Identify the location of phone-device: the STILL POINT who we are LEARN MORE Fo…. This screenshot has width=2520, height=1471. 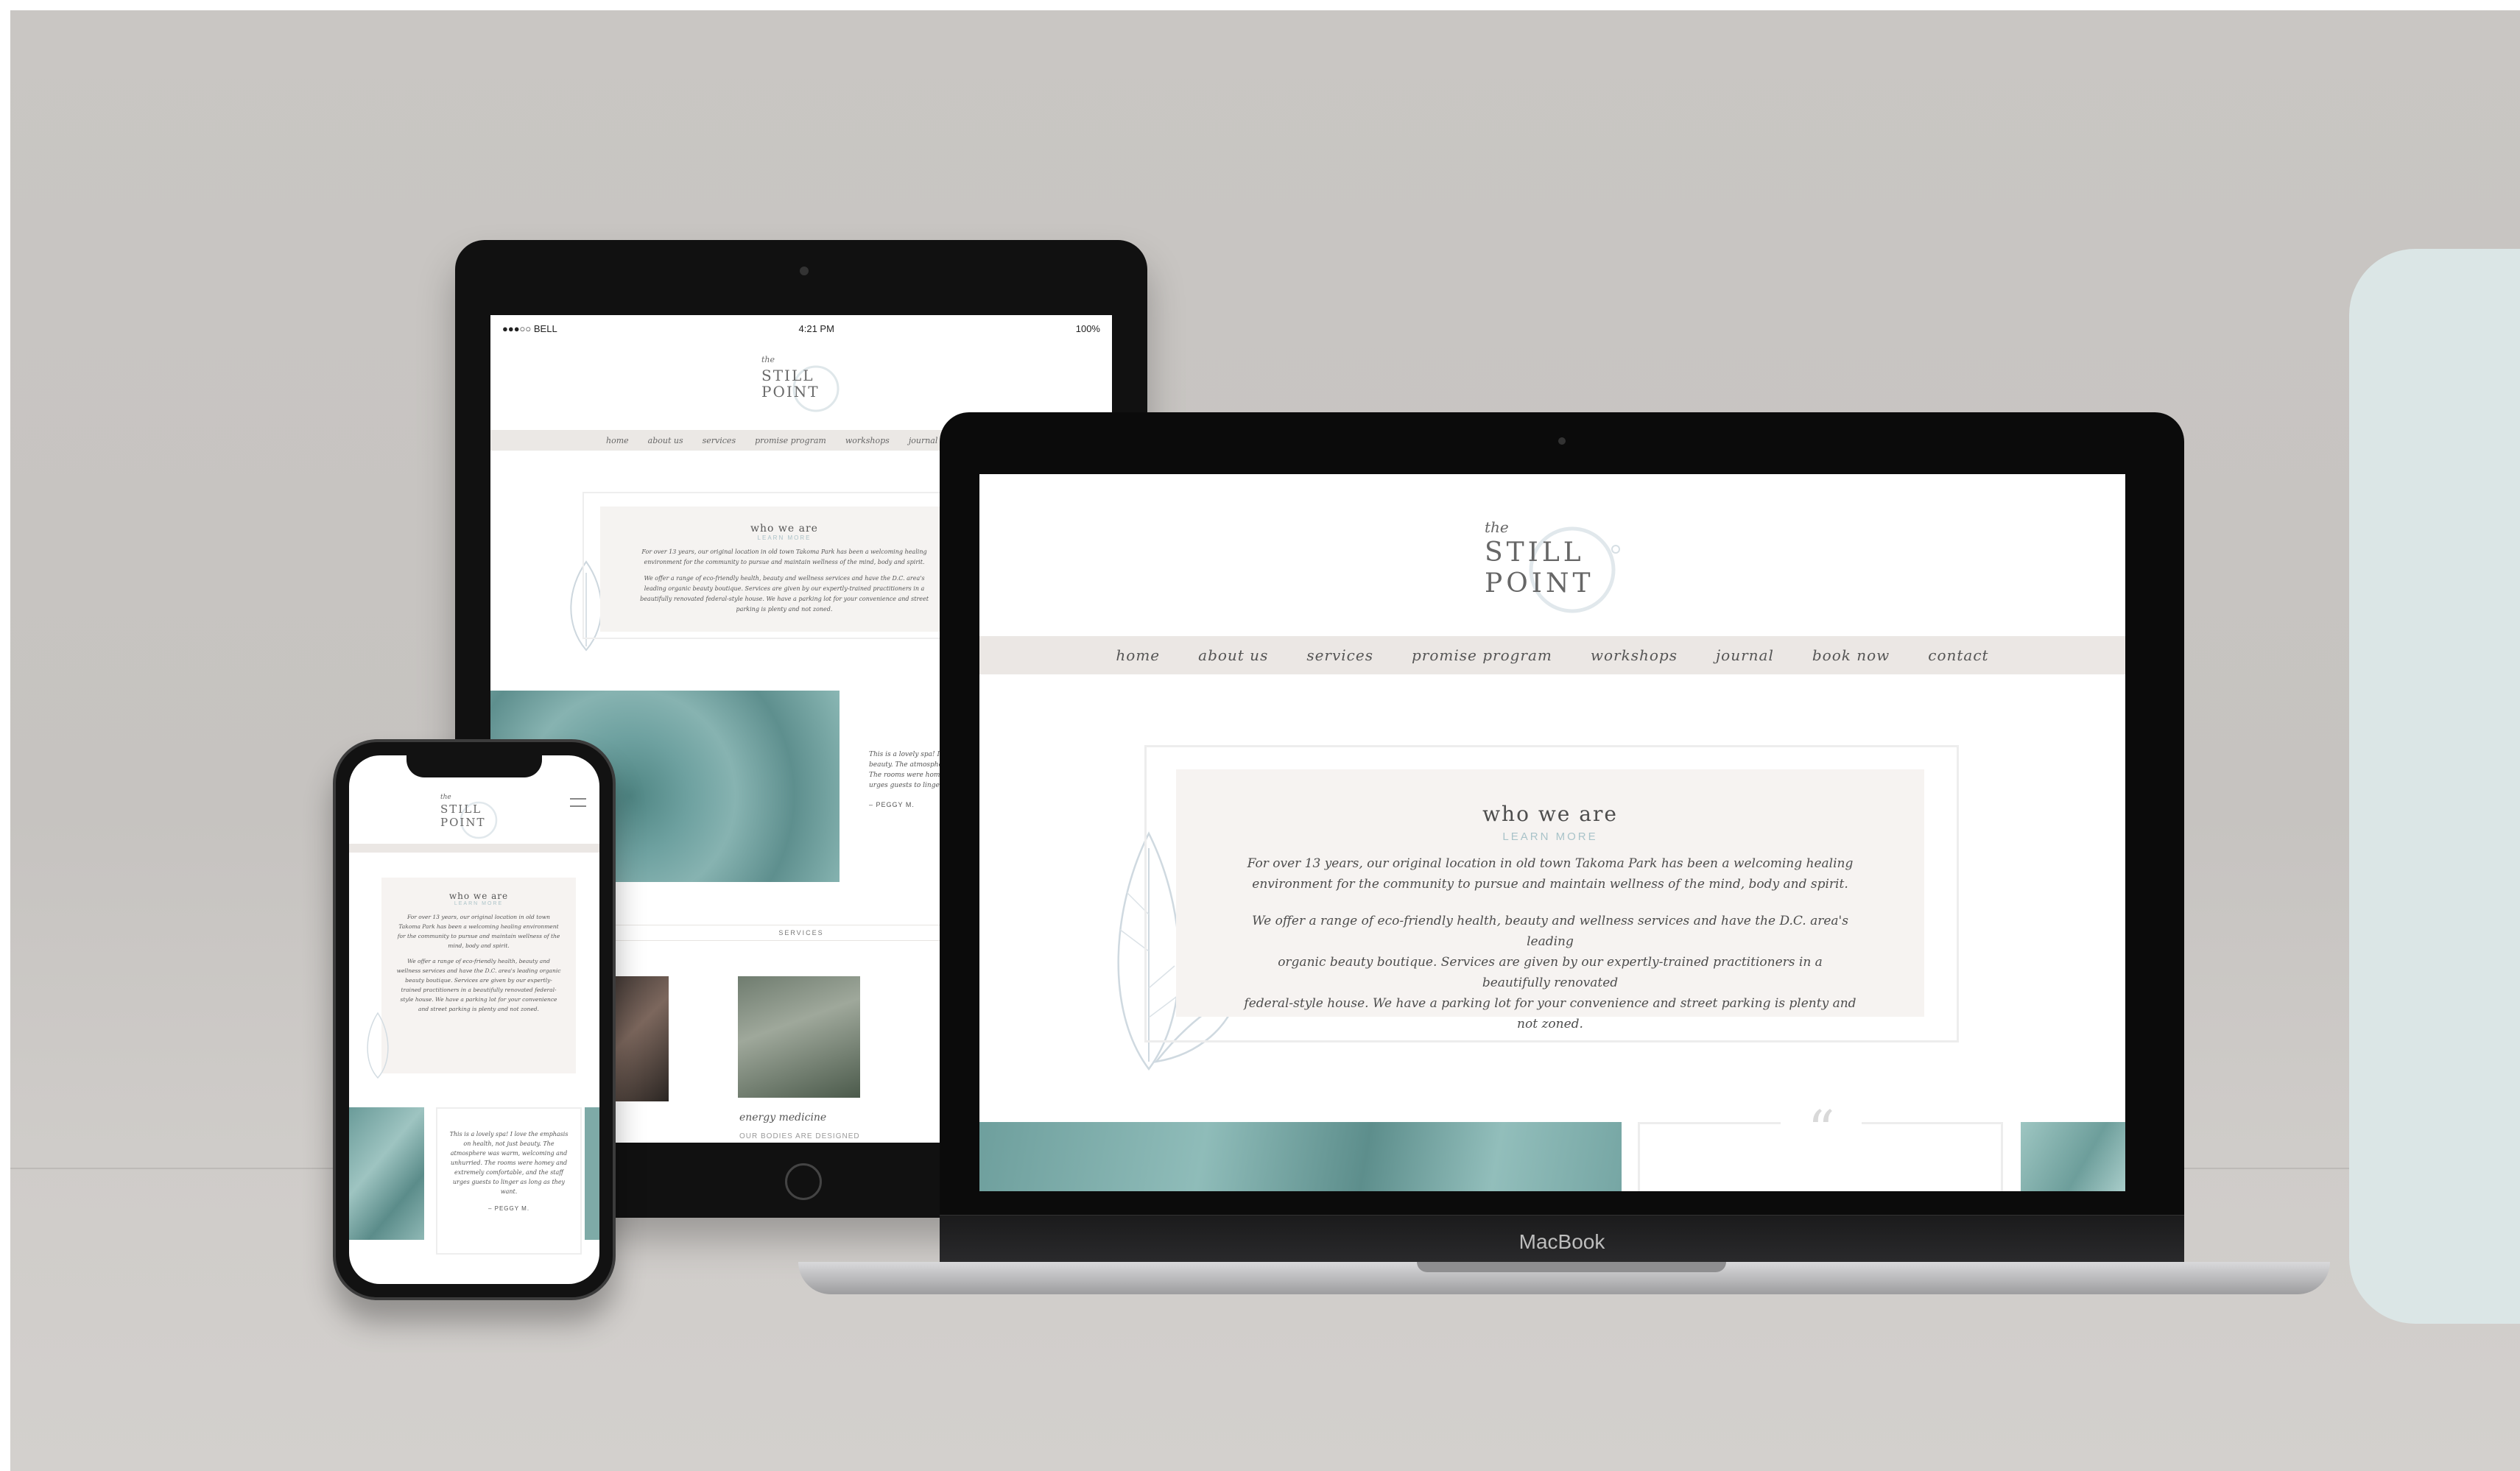
(475, 1019).